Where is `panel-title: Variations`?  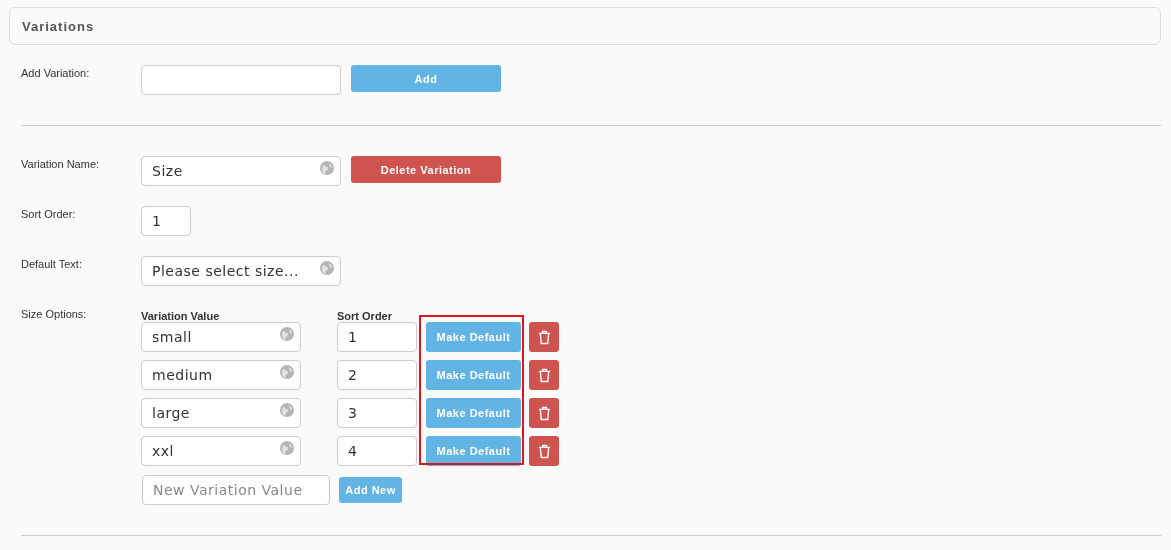
panel-title: Variations is located at coordinates (58, 26).